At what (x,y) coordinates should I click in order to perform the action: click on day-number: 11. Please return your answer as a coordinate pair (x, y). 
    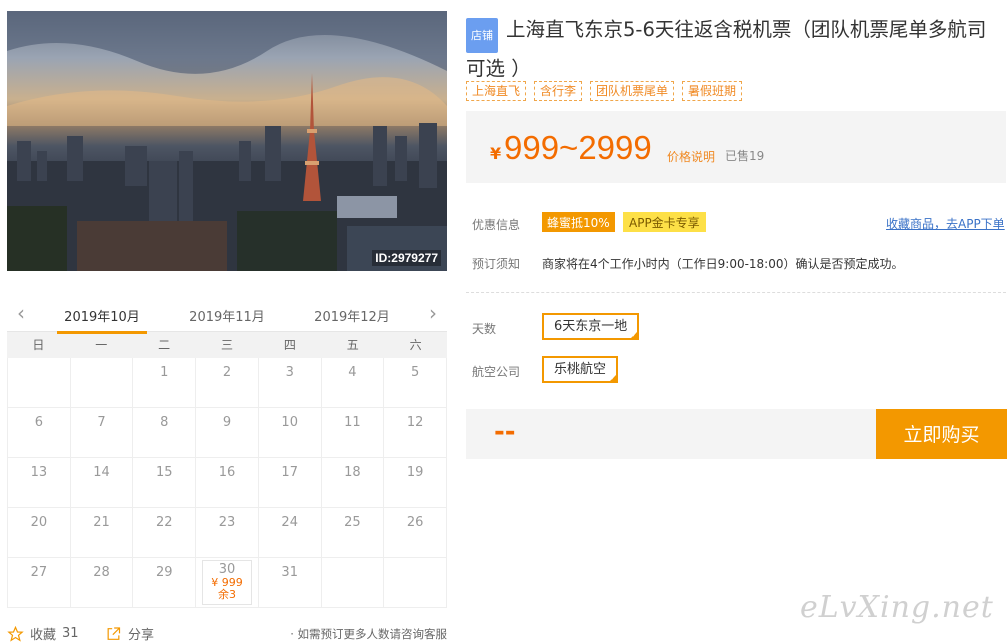
    Looking at the image, I should click on (352, 422).